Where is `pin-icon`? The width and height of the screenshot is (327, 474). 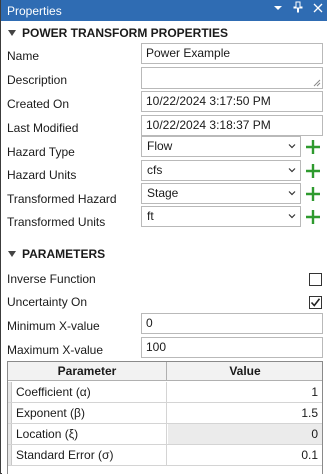 pin-icon is located at coordinates (298, 10).